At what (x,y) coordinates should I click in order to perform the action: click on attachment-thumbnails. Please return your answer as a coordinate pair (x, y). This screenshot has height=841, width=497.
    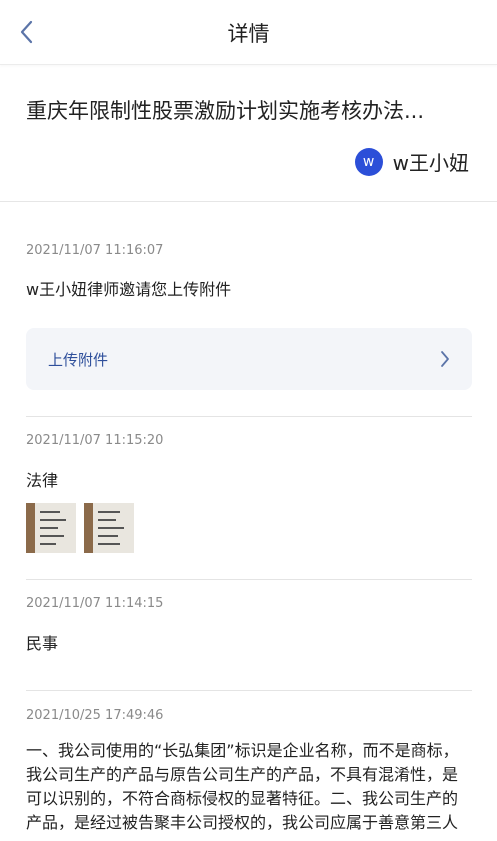
    Looking at the image, I should click on (84, 528).